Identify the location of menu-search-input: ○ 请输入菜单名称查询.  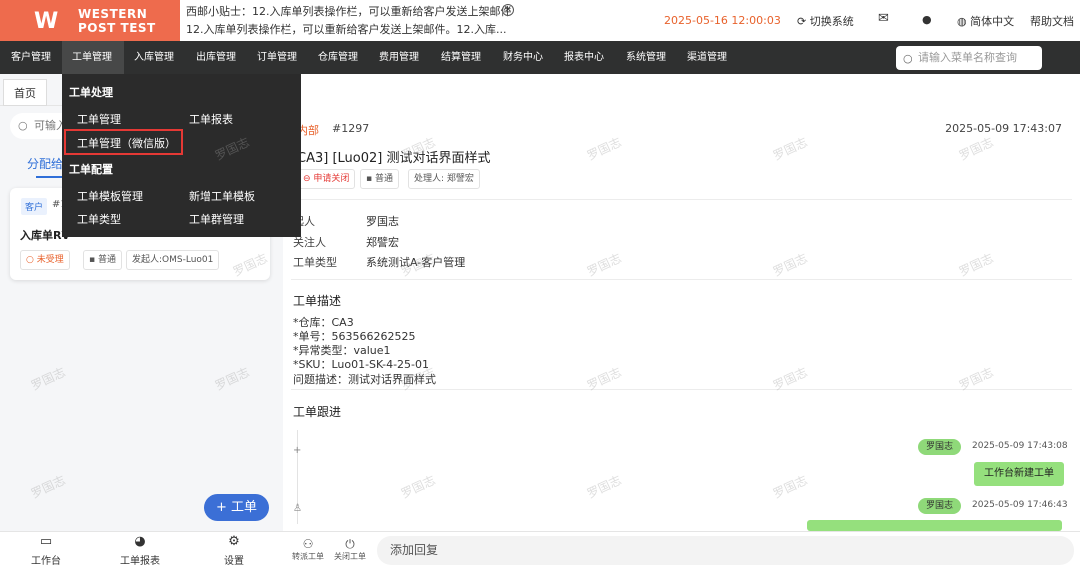
(969, 58).